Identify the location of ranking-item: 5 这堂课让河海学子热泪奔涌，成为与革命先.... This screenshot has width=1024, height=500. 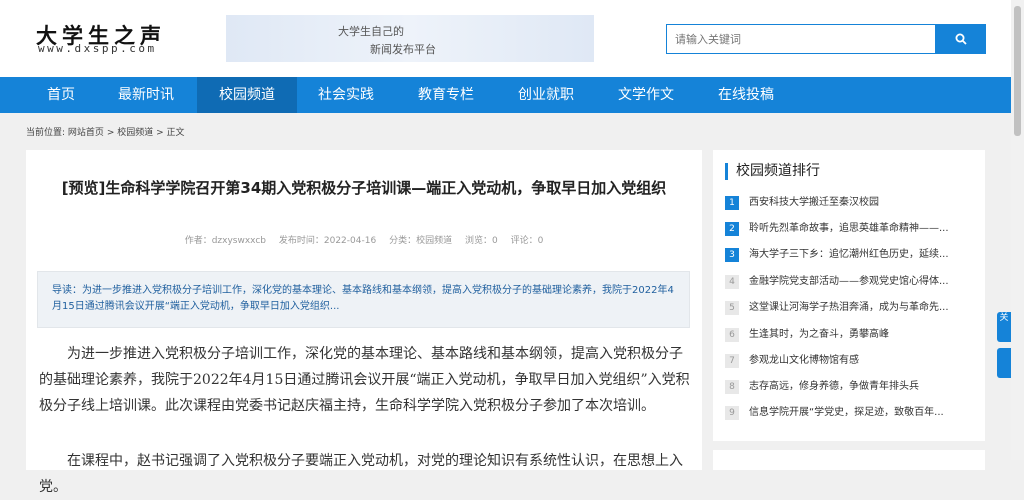
(851, 308).